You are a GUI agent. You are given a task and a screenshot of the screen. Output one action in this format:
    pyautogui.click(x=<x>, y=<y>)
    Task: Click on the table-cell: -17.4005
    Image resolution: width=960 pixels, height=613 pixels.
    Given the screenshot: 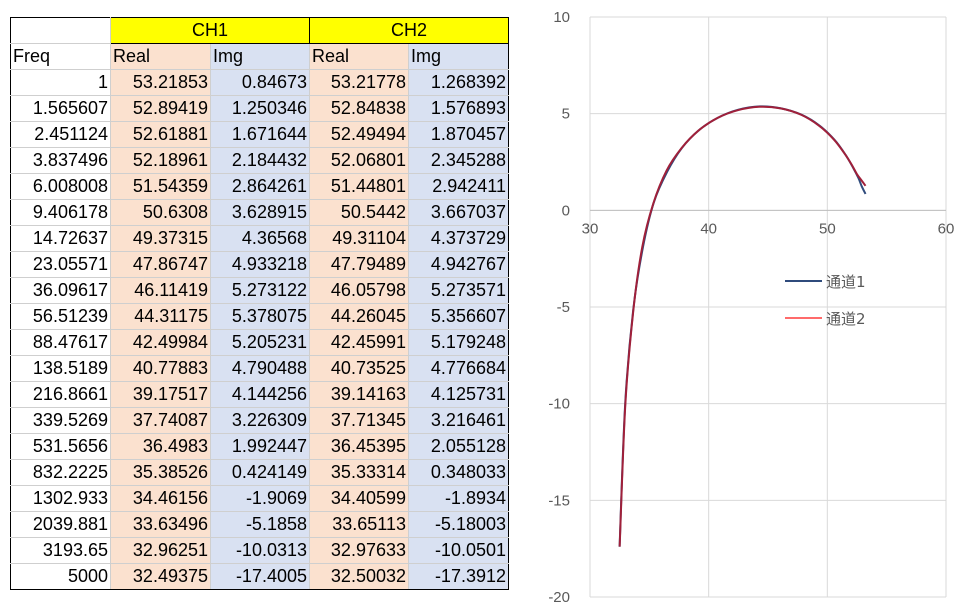 What is the action you would take?
    pyautogui.click(x=260, y=576)
    